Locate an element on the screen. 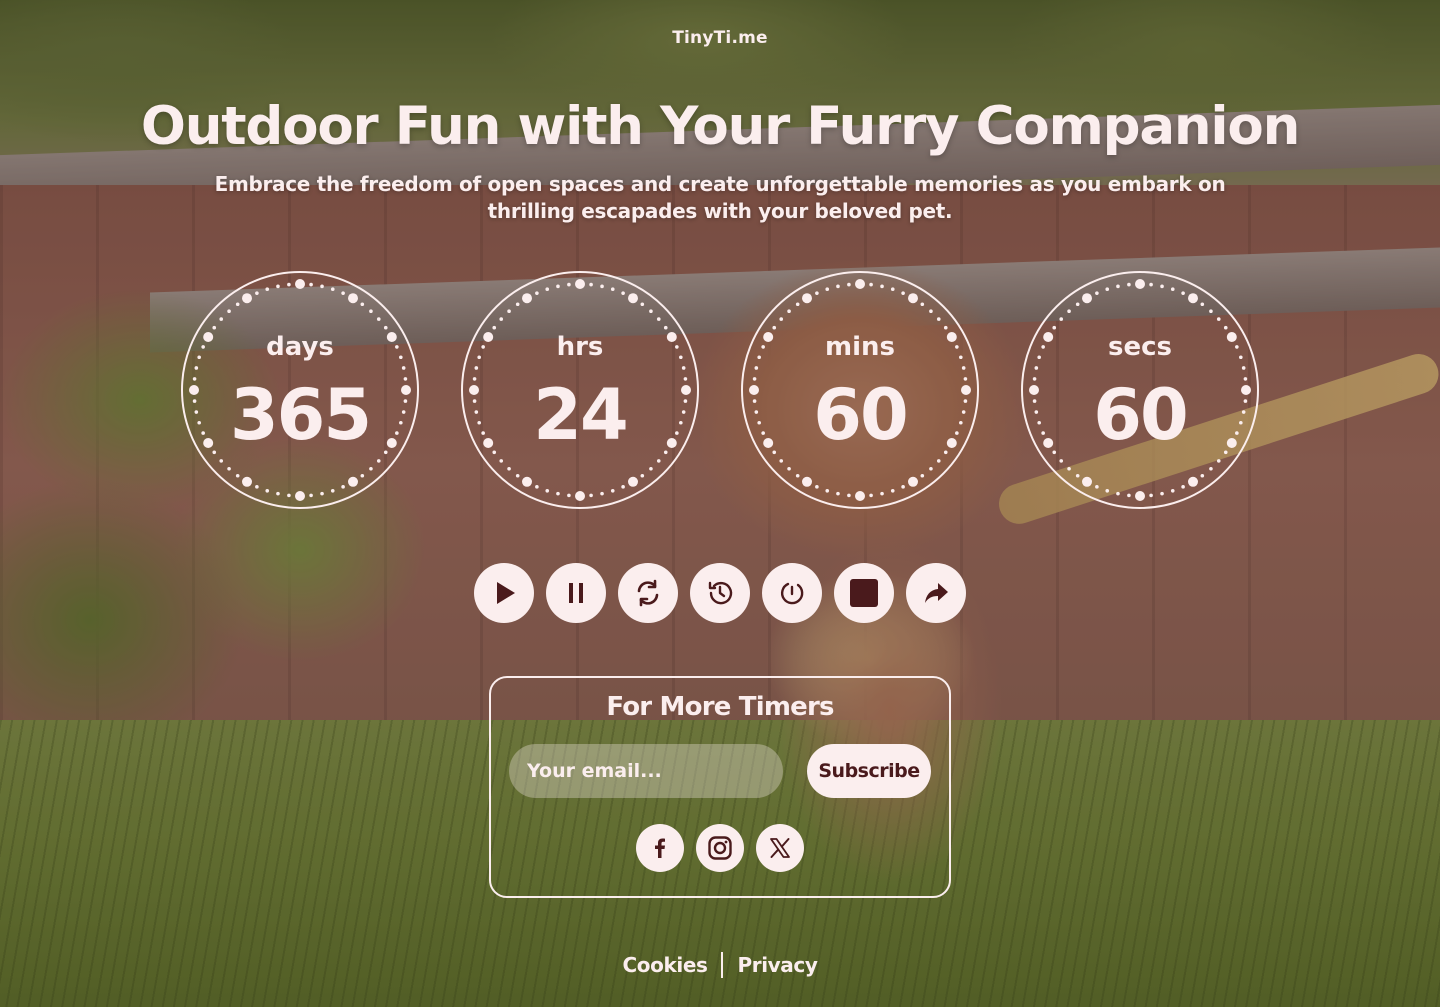 The width and height of the screenshot is (1440, 1007). instagram-link is located at coordinates (720, 848).